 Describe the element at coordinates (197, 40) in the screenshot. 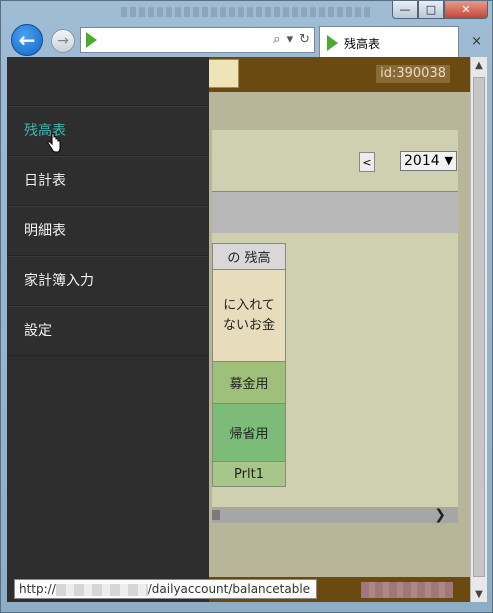

I see `address-bar: ⌕ ▾ ↻` at that location.